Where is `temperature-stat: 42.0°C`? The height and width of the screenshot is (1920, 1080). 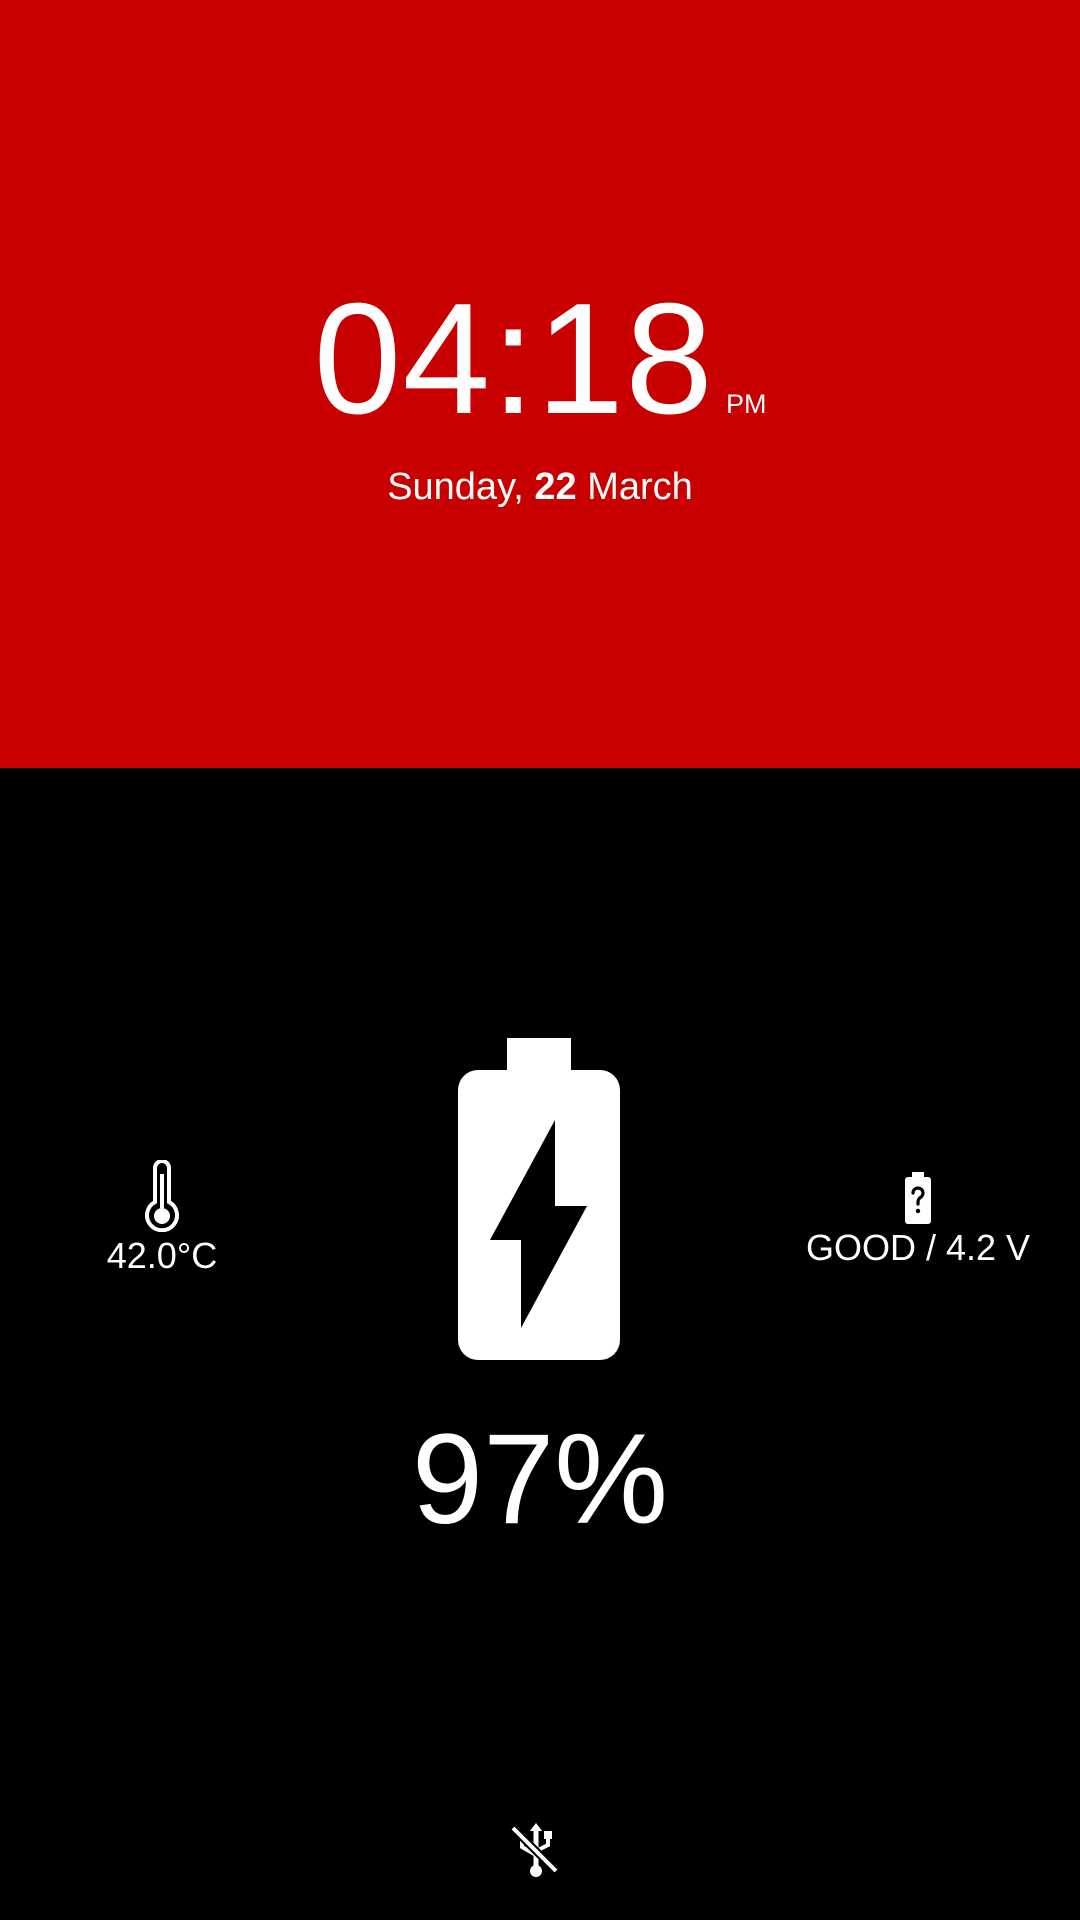
temperature-stat: 42.0°C is located at coordinates (162, 1219).